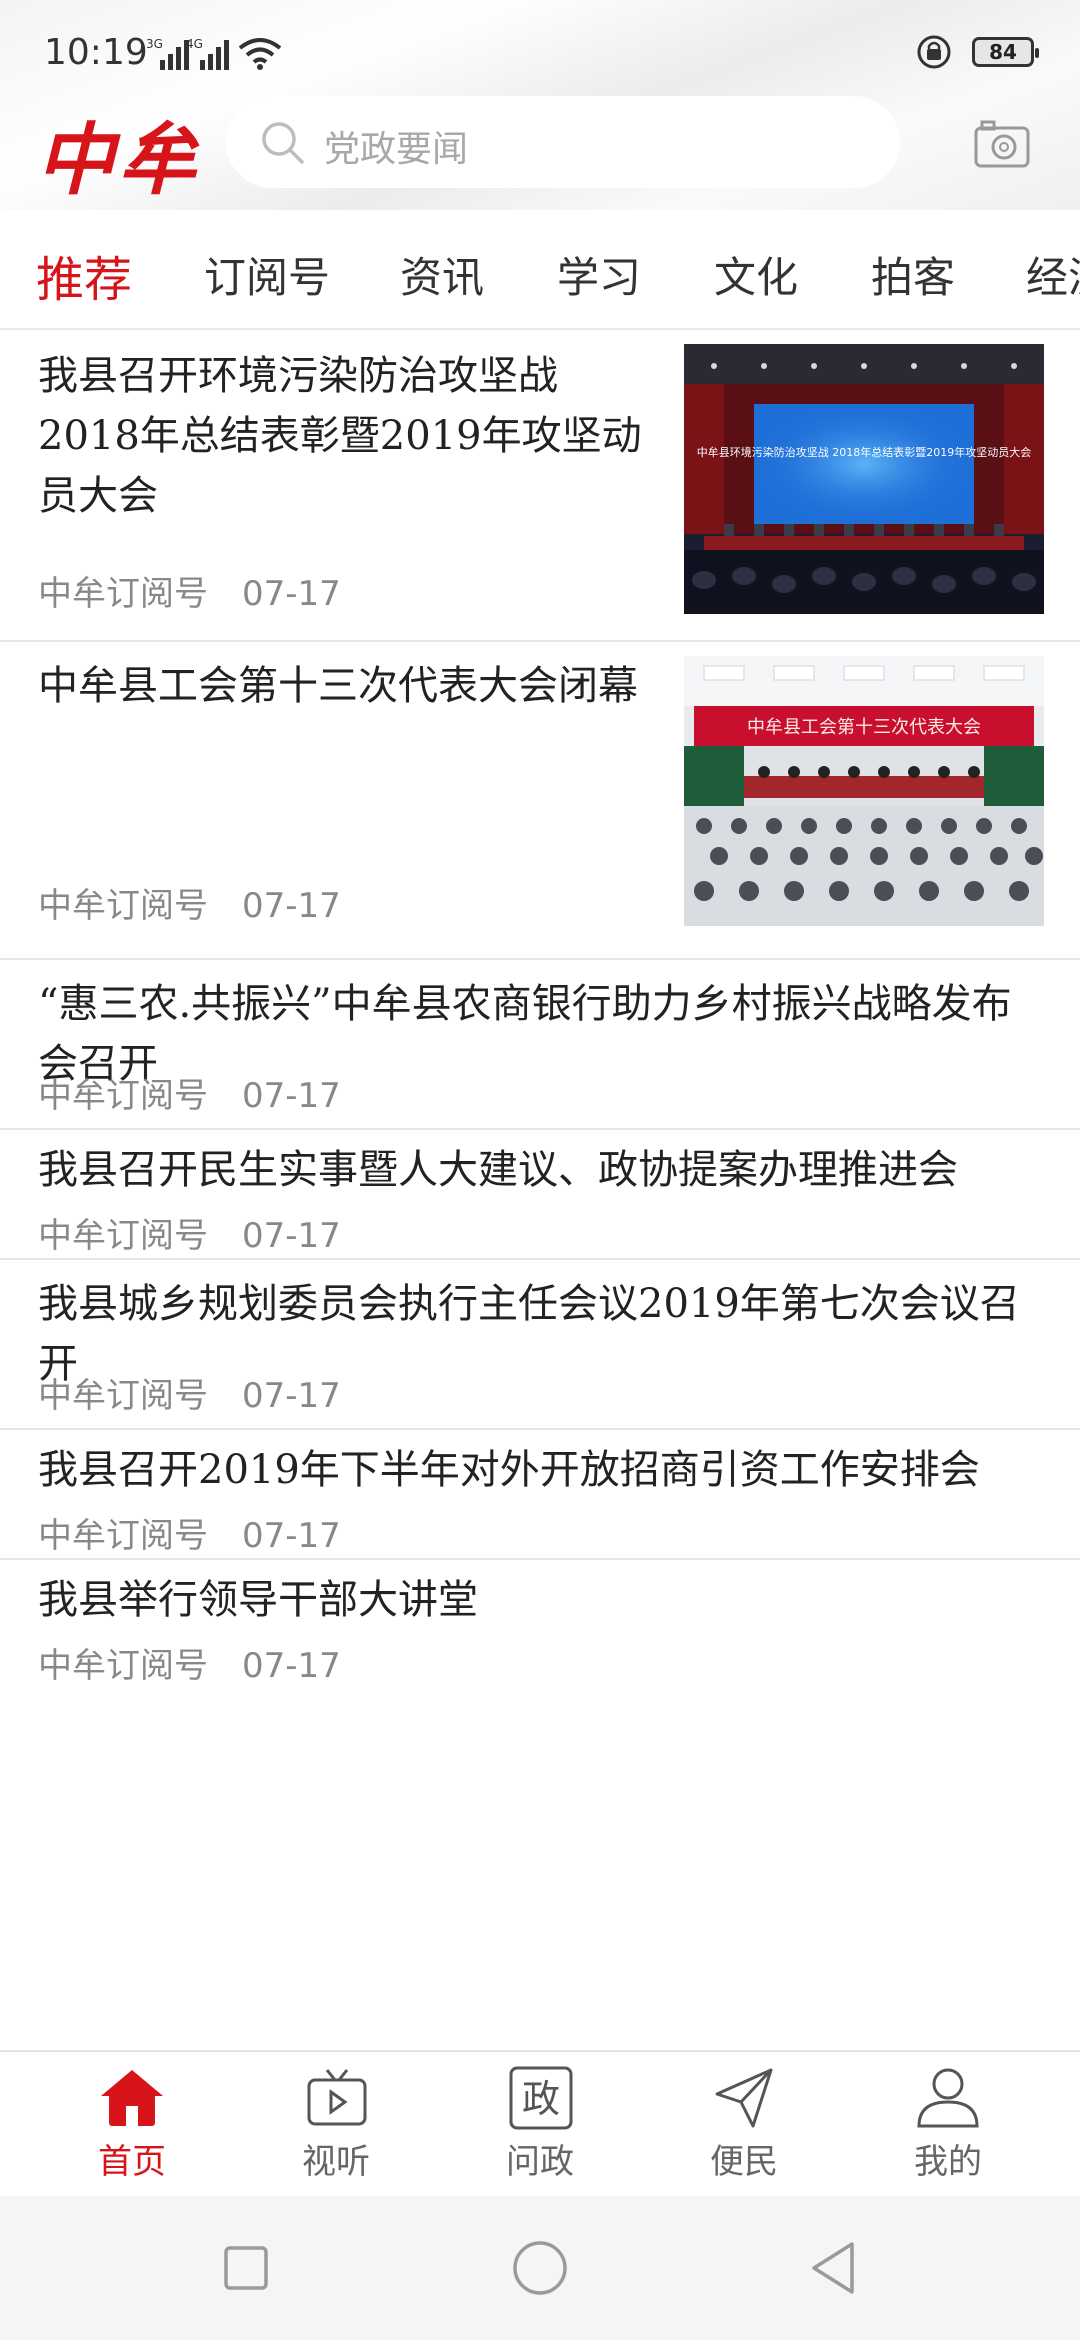 This screenshot has height=2340, width=1080. What do you see at coordinates (132, 2131) in the screenshot?
I see `nav-home: 首页` at bounding box center [132, 2131].